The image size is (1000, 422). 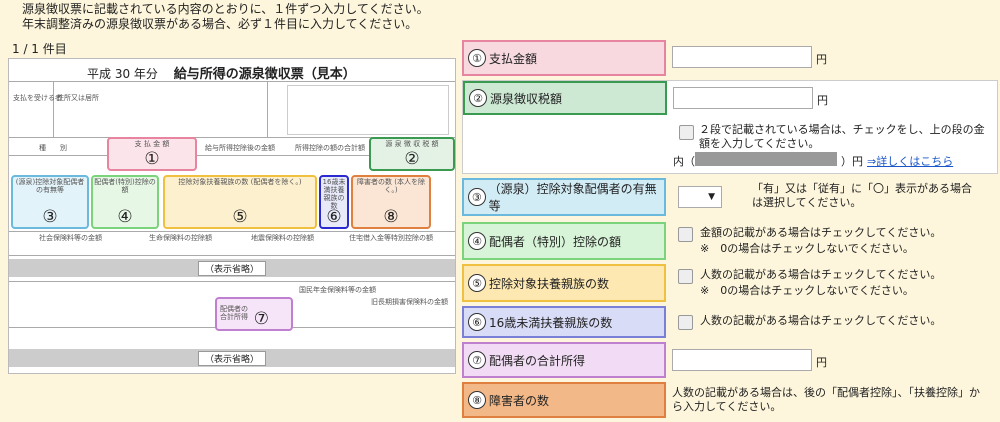 What do you see at coordinates (551, 322) in the screenshot?
I see `label-text-6: 16歳未満扶養親族の数` at bounding box center [551, 322].